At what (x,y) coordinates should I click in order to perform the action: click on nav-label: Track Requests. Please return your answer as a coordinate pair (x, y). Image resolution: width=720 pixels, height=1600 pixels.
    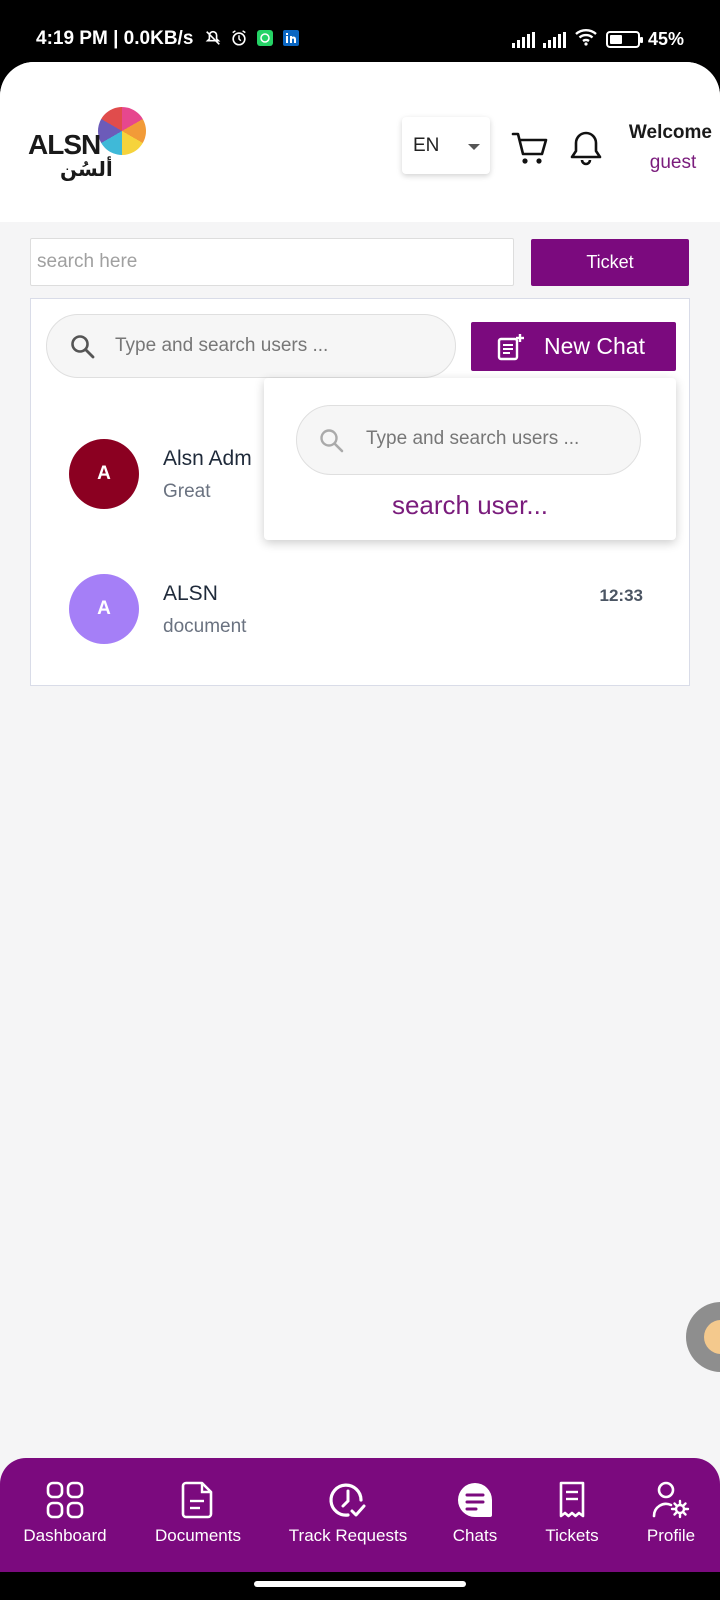
    Looking at the image, I should click on (348, 1535).